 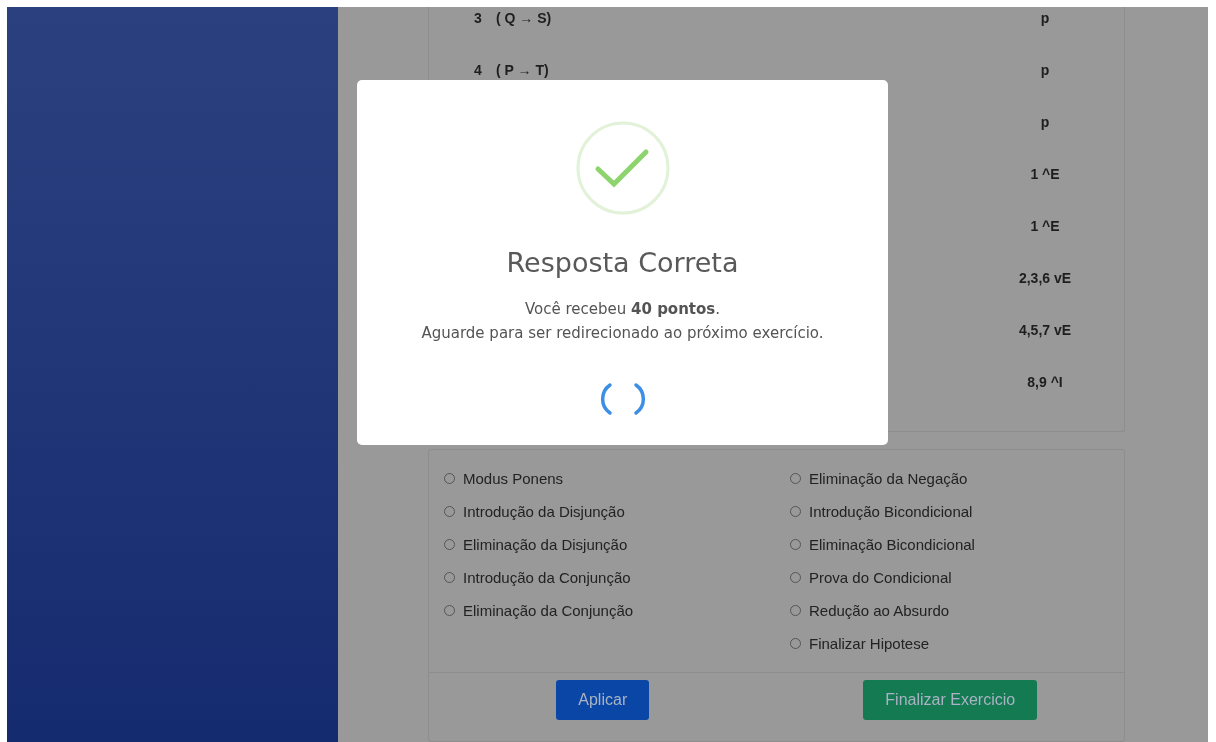 I want to click on justification: 2,3,6 vE, so click(x=1045, y=278).